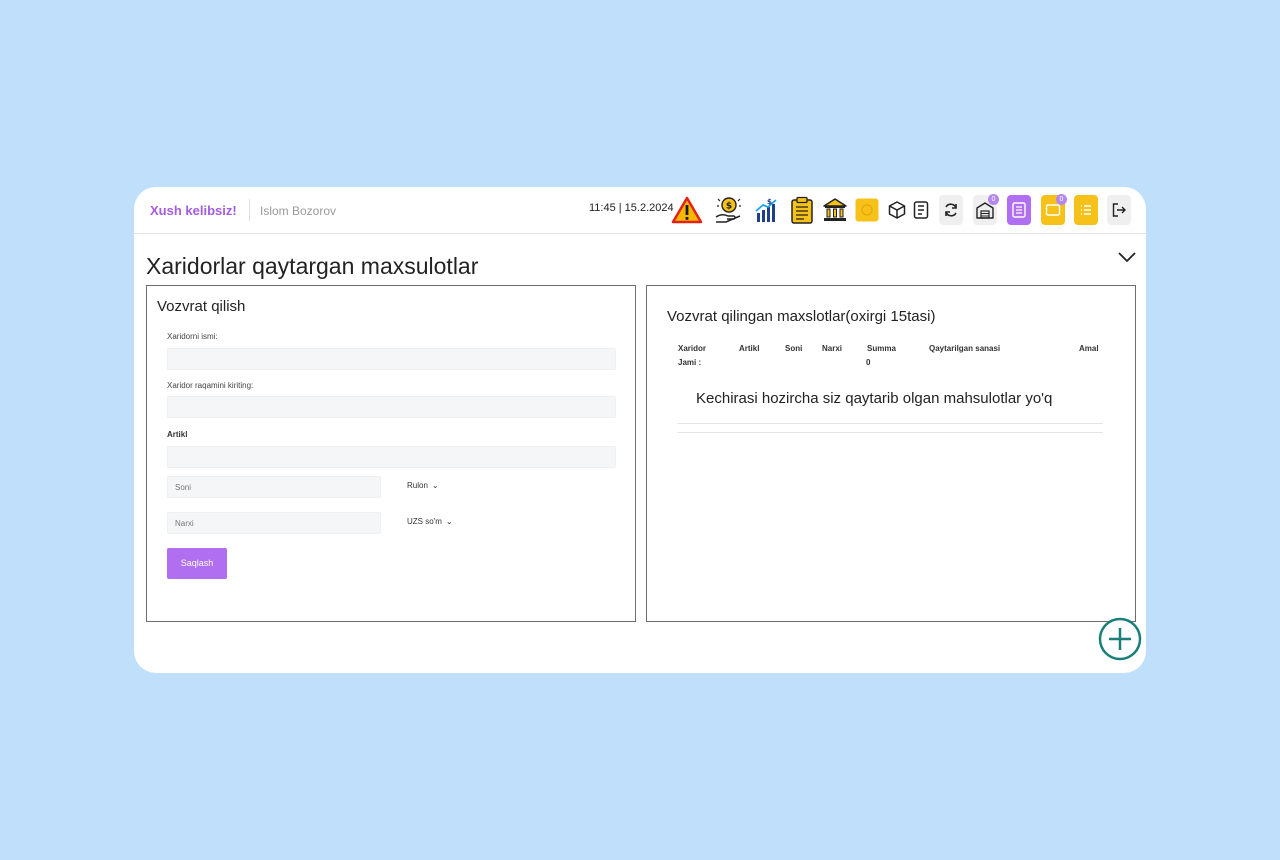  What do you see at coordinates (965, 348) in the screenshot?
I see `column-header-return-date: Qaytarilgan sanasi` at bounding box center [965, 348].